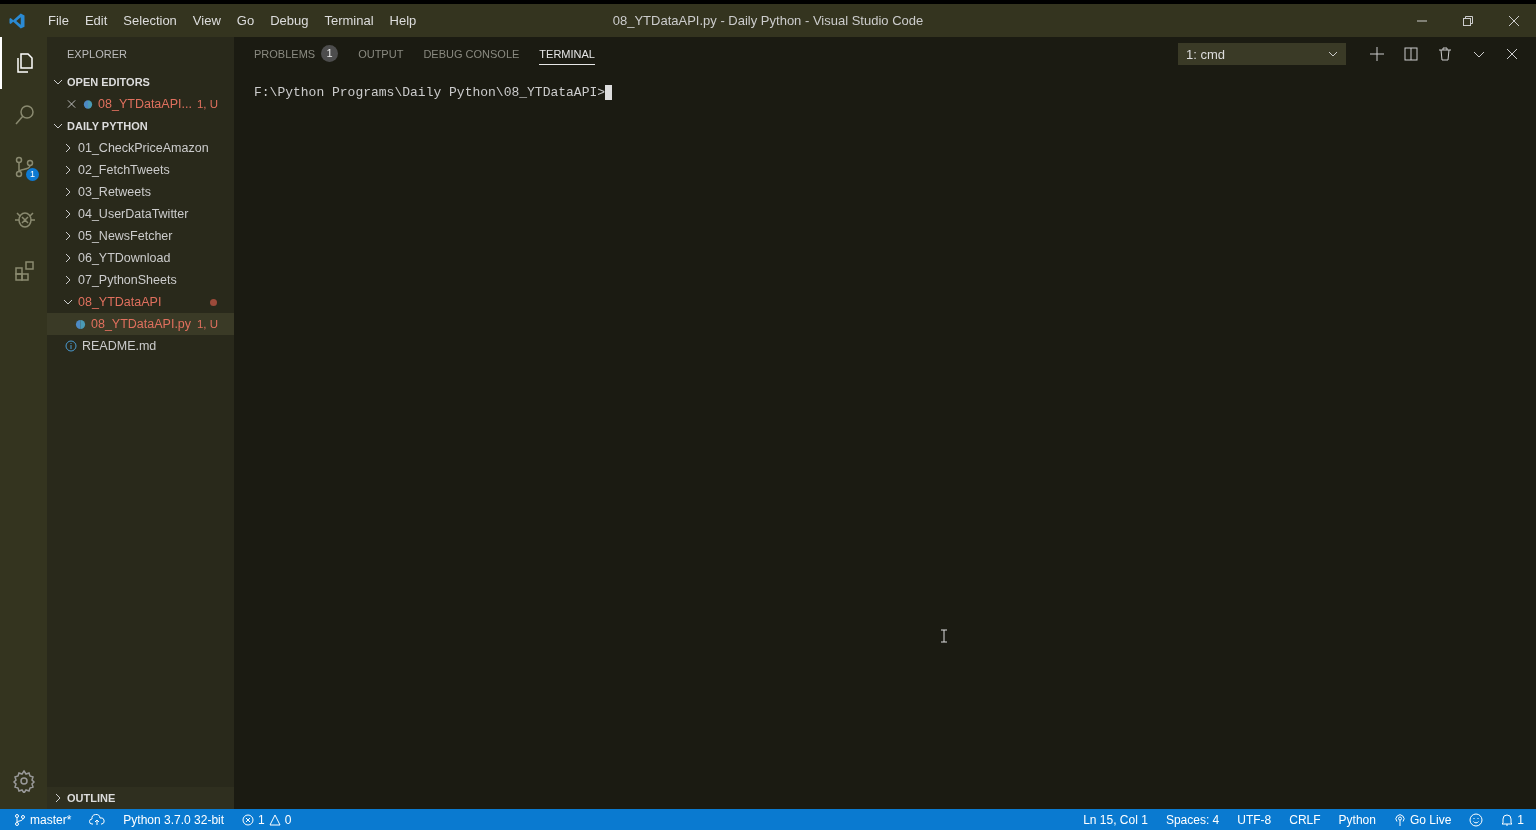  What do you see at coordinates (471, 54) in the screenshot?
I see `panel-tab: DEBUG CONSOLE` at bounding box center [471, 54].